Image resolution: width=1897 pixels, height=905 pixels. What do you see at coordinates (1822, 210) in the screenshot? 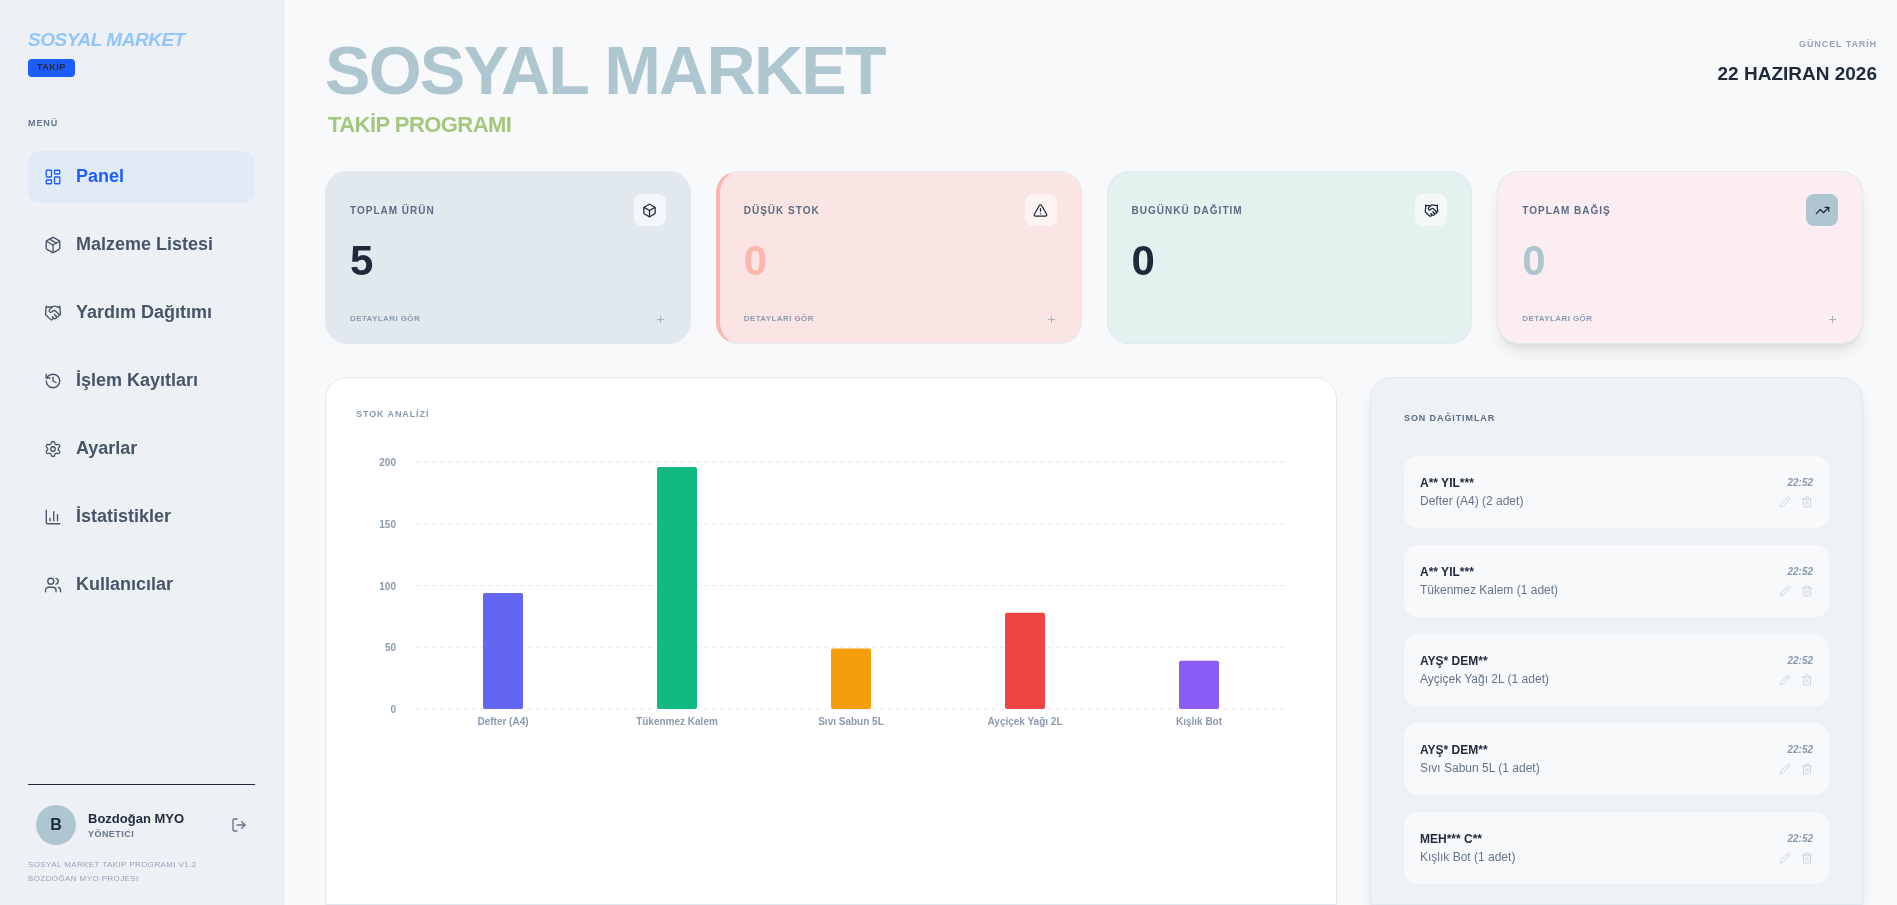
I see `trending-up-icon` at bounding box center [1822, 210].